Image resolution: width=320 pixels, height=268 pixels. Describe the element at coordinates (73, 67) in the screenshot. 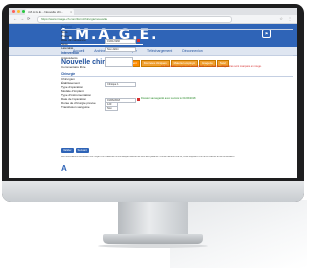

I see `commentaire-label: Commentaire libre` at that location.